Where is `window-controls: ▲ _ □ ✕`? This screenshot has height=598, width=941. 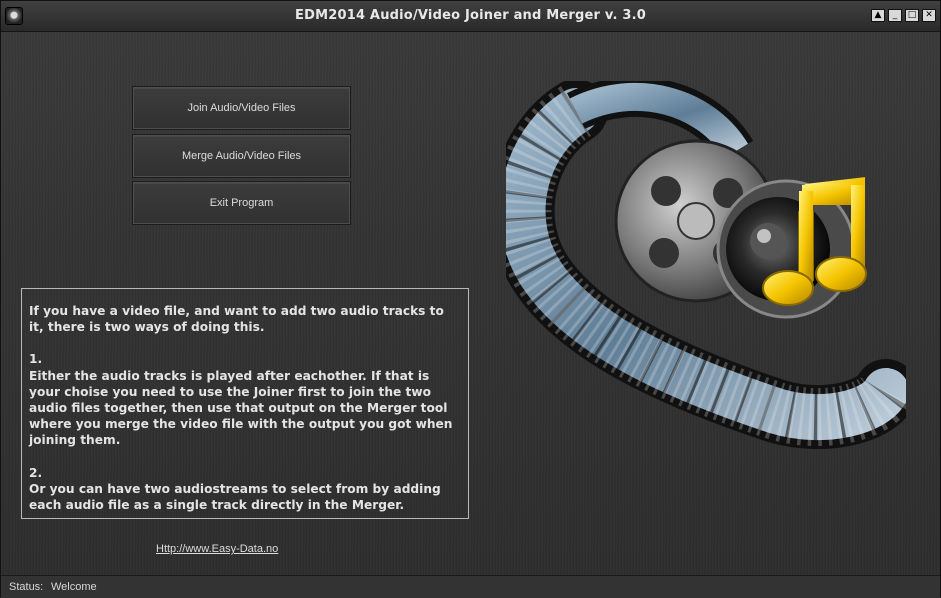 window-controls: ▲ _ □ ✕ is located at coordinates (903, 15).